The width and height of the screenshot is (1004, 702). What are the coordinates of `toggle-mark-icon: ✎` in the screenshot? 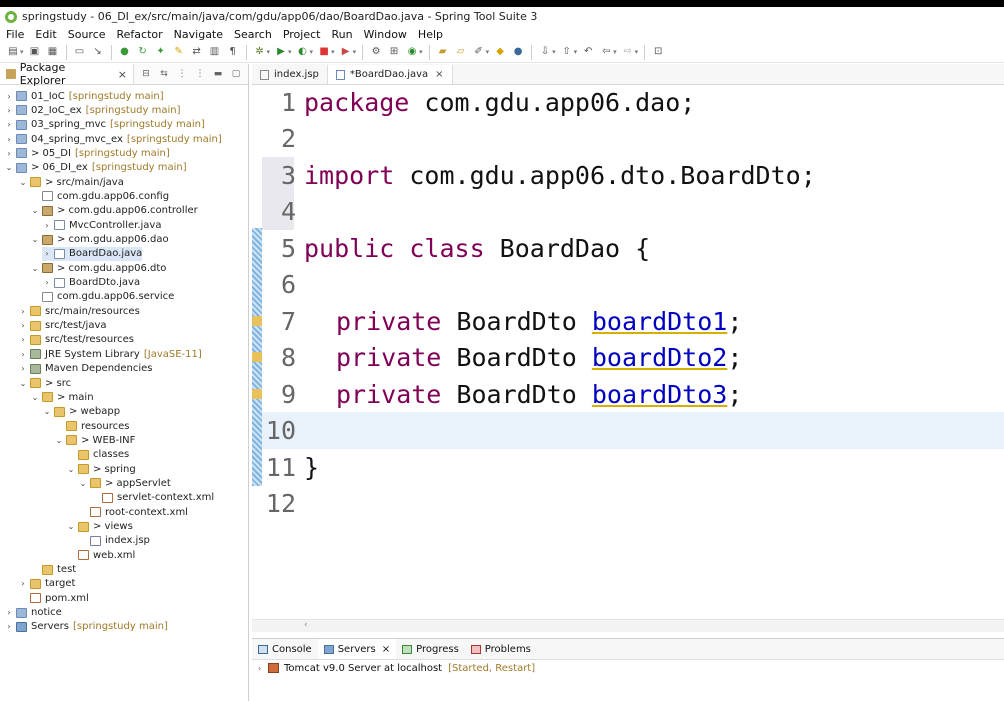 It's located at (179, 52).